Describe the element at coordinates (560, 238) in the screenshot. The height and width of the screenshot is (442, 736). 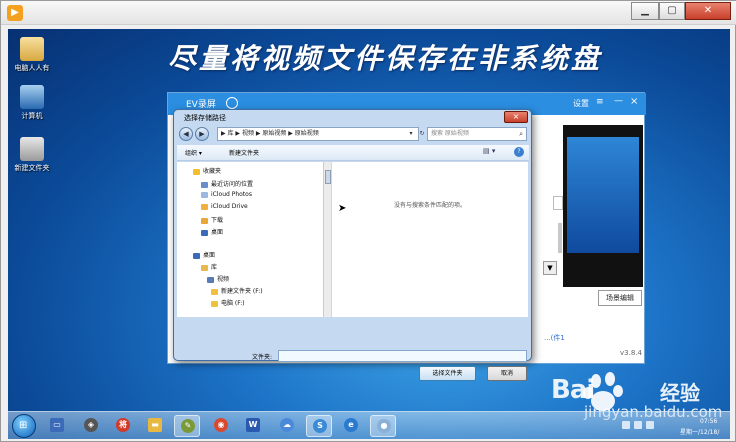
I see `ev-scrollbar` at that location.